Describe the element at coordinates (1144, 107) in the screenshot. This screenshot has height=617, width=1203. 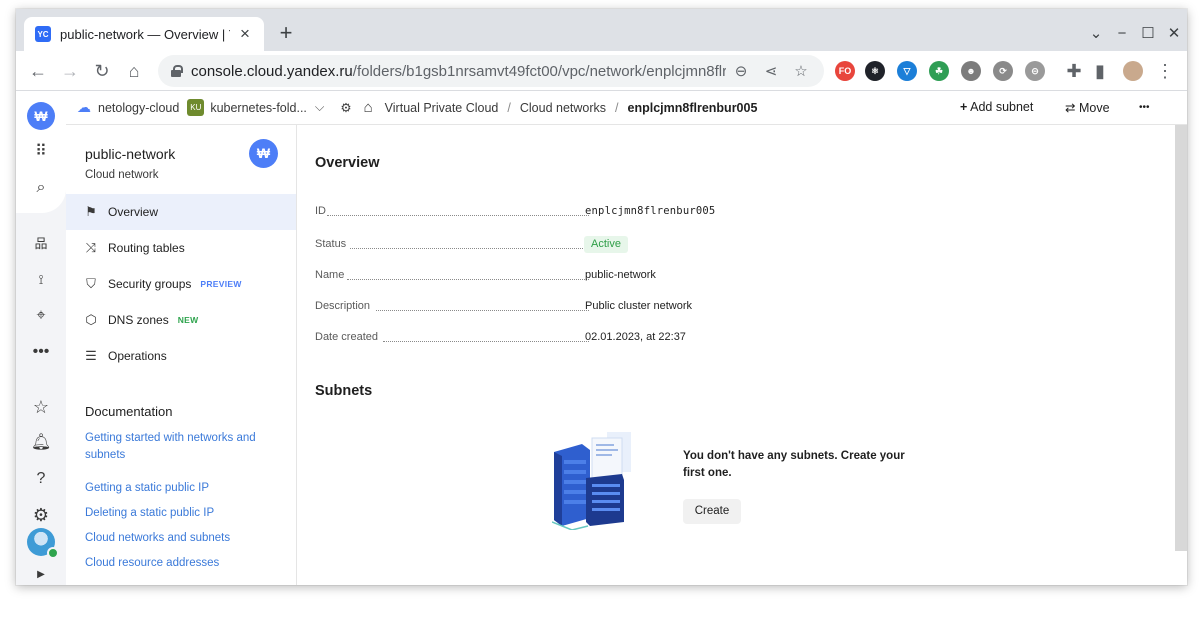
I see `more-actions-button: •••` at that location.